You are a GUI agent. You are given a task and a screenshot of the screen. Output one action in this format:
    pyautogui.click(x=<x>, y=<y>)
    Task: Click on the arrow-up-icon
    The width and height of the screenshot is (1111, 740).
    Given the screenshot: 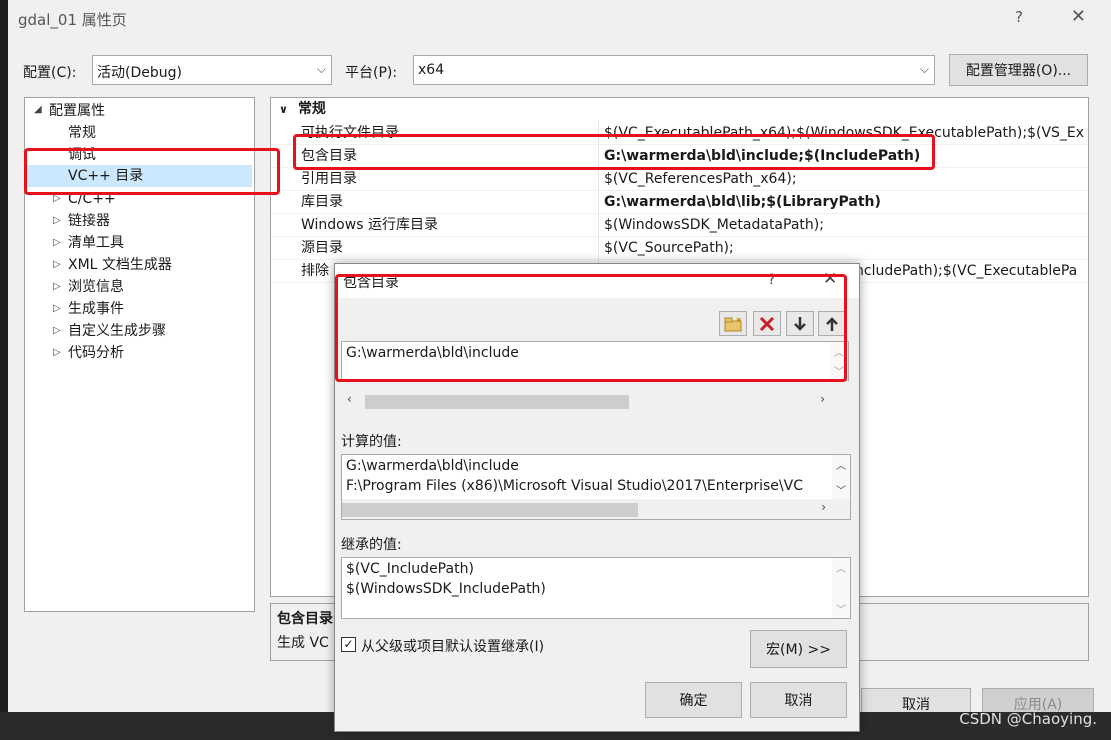 What is the action you would take?
    pyautogui.click(x=832, y=323)
    